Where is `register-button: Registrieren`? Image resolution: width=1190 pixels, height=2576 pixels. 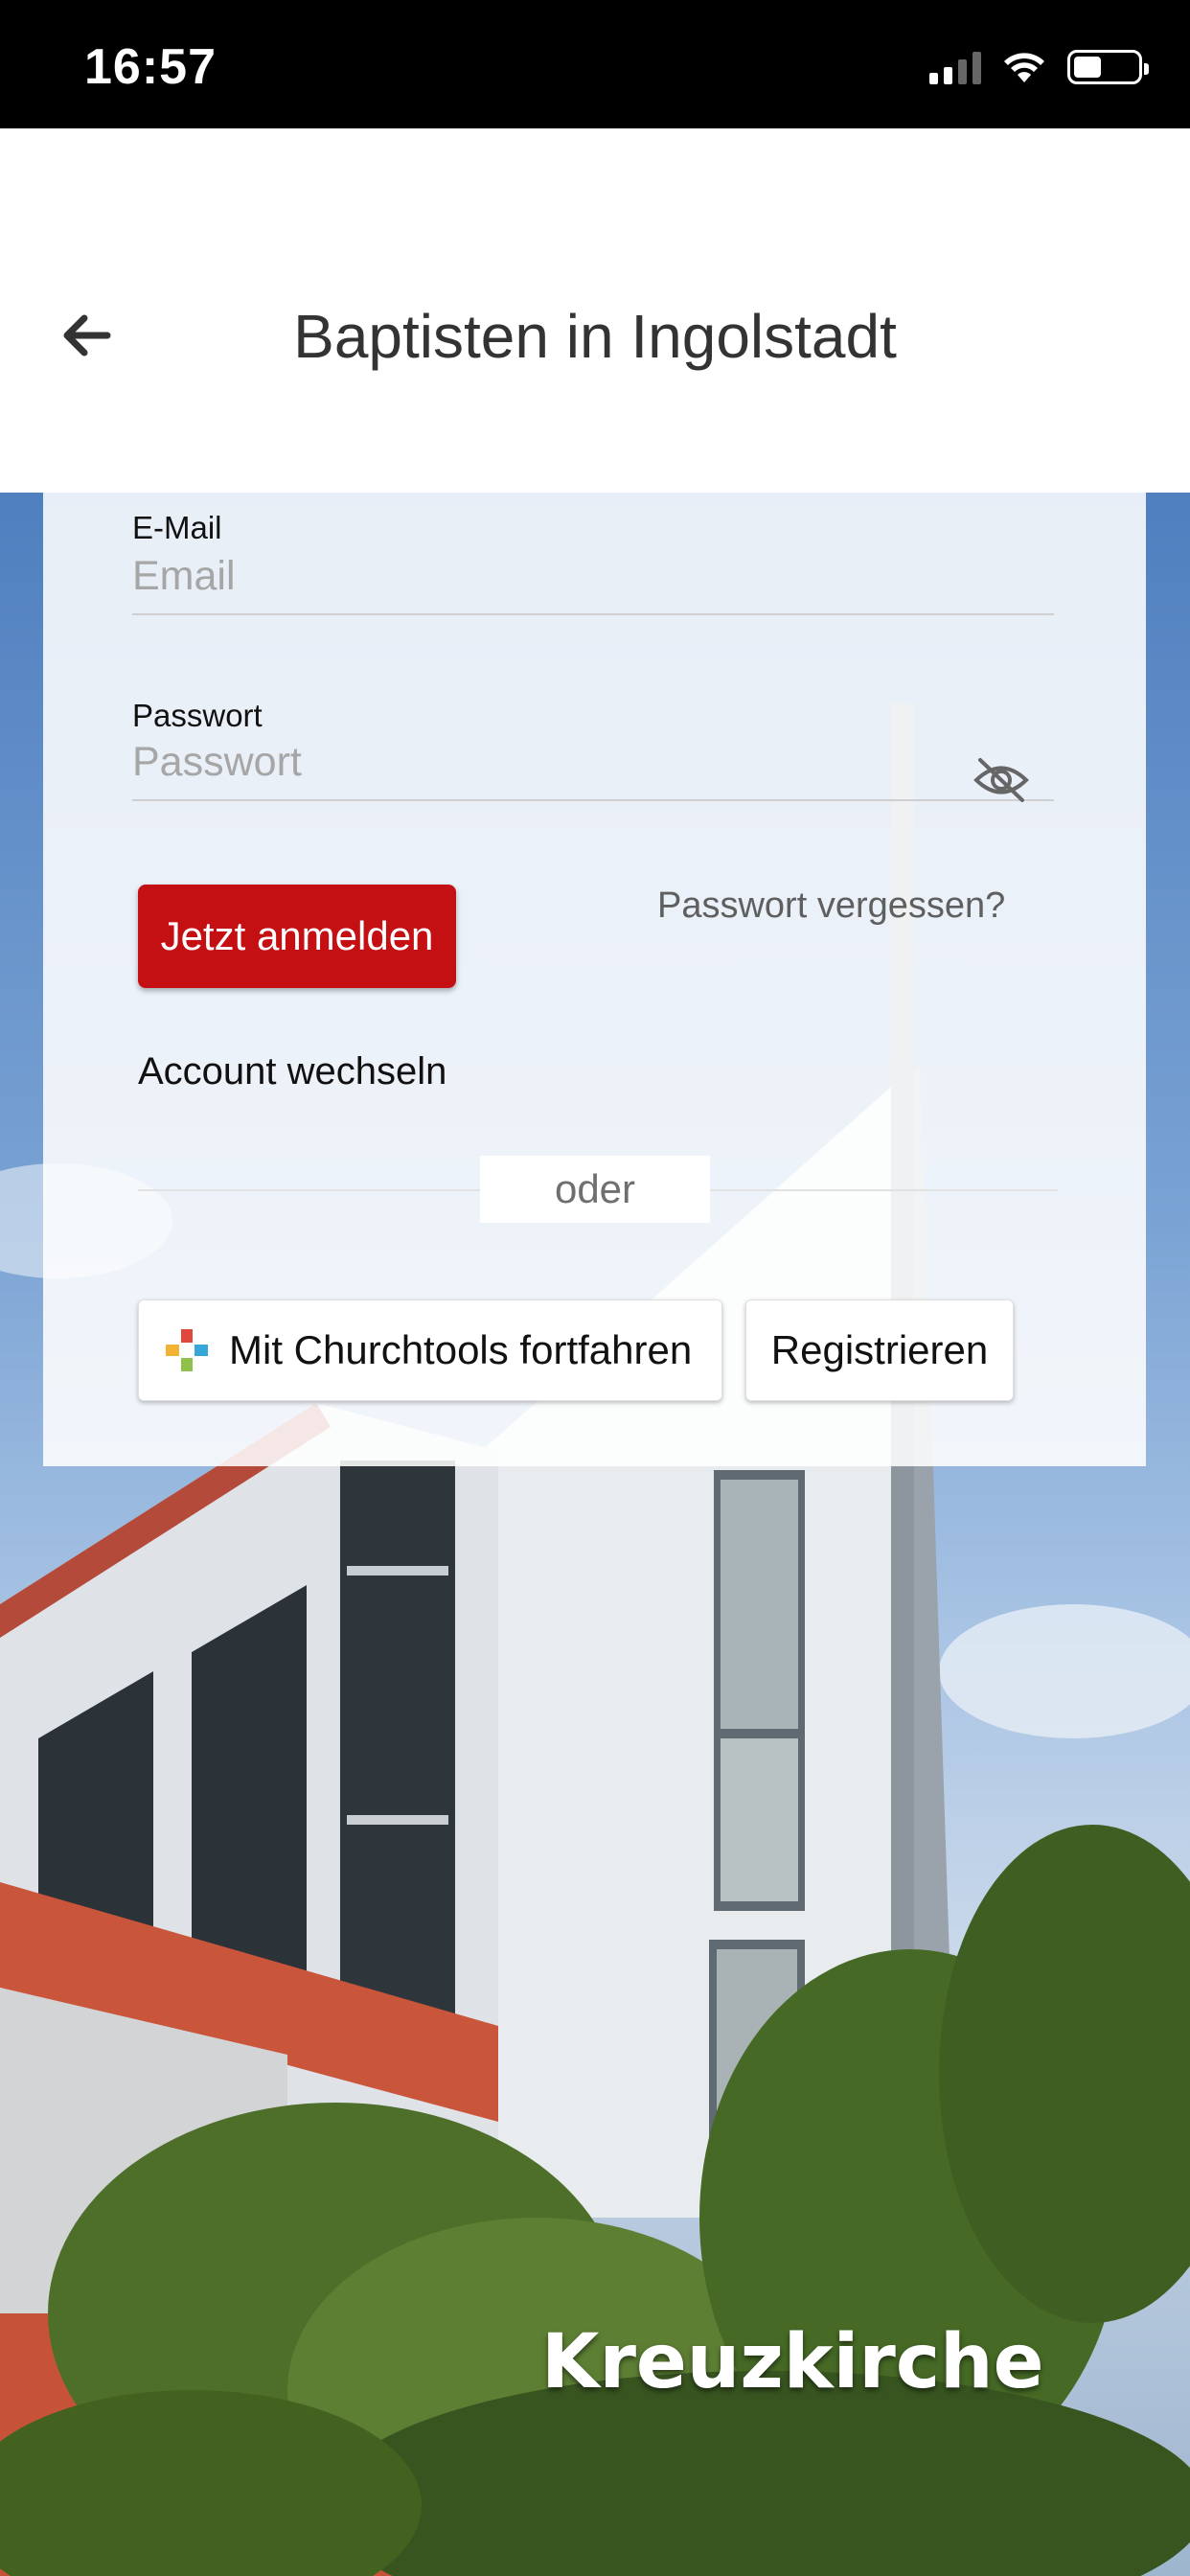
register-button: Registrieren is located at coordinates (880, 1350).